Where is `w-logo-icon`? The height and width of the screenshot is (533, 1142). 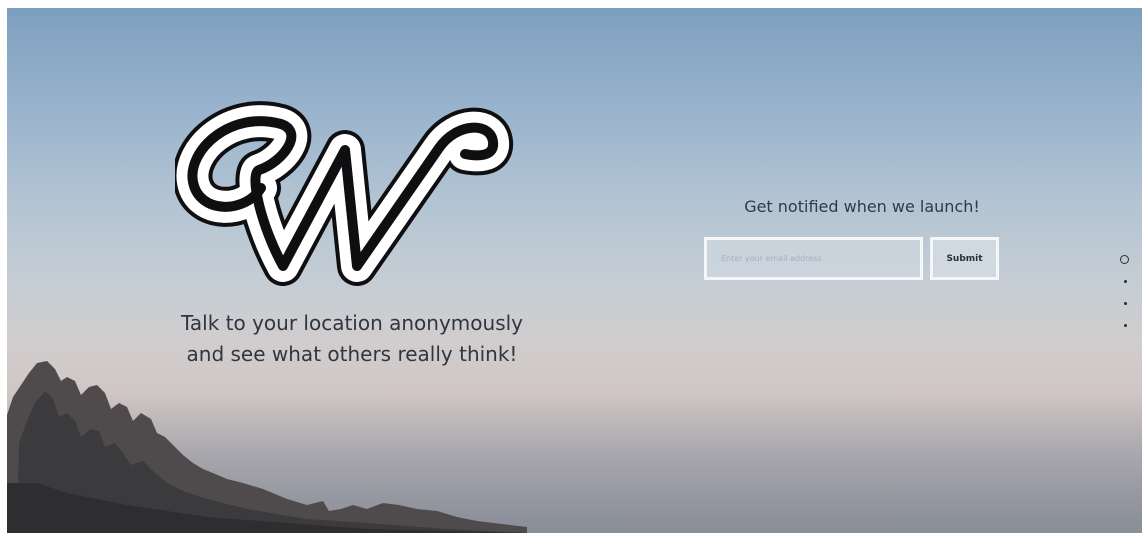
w-logo-icon is located at coordinates (344, 193).